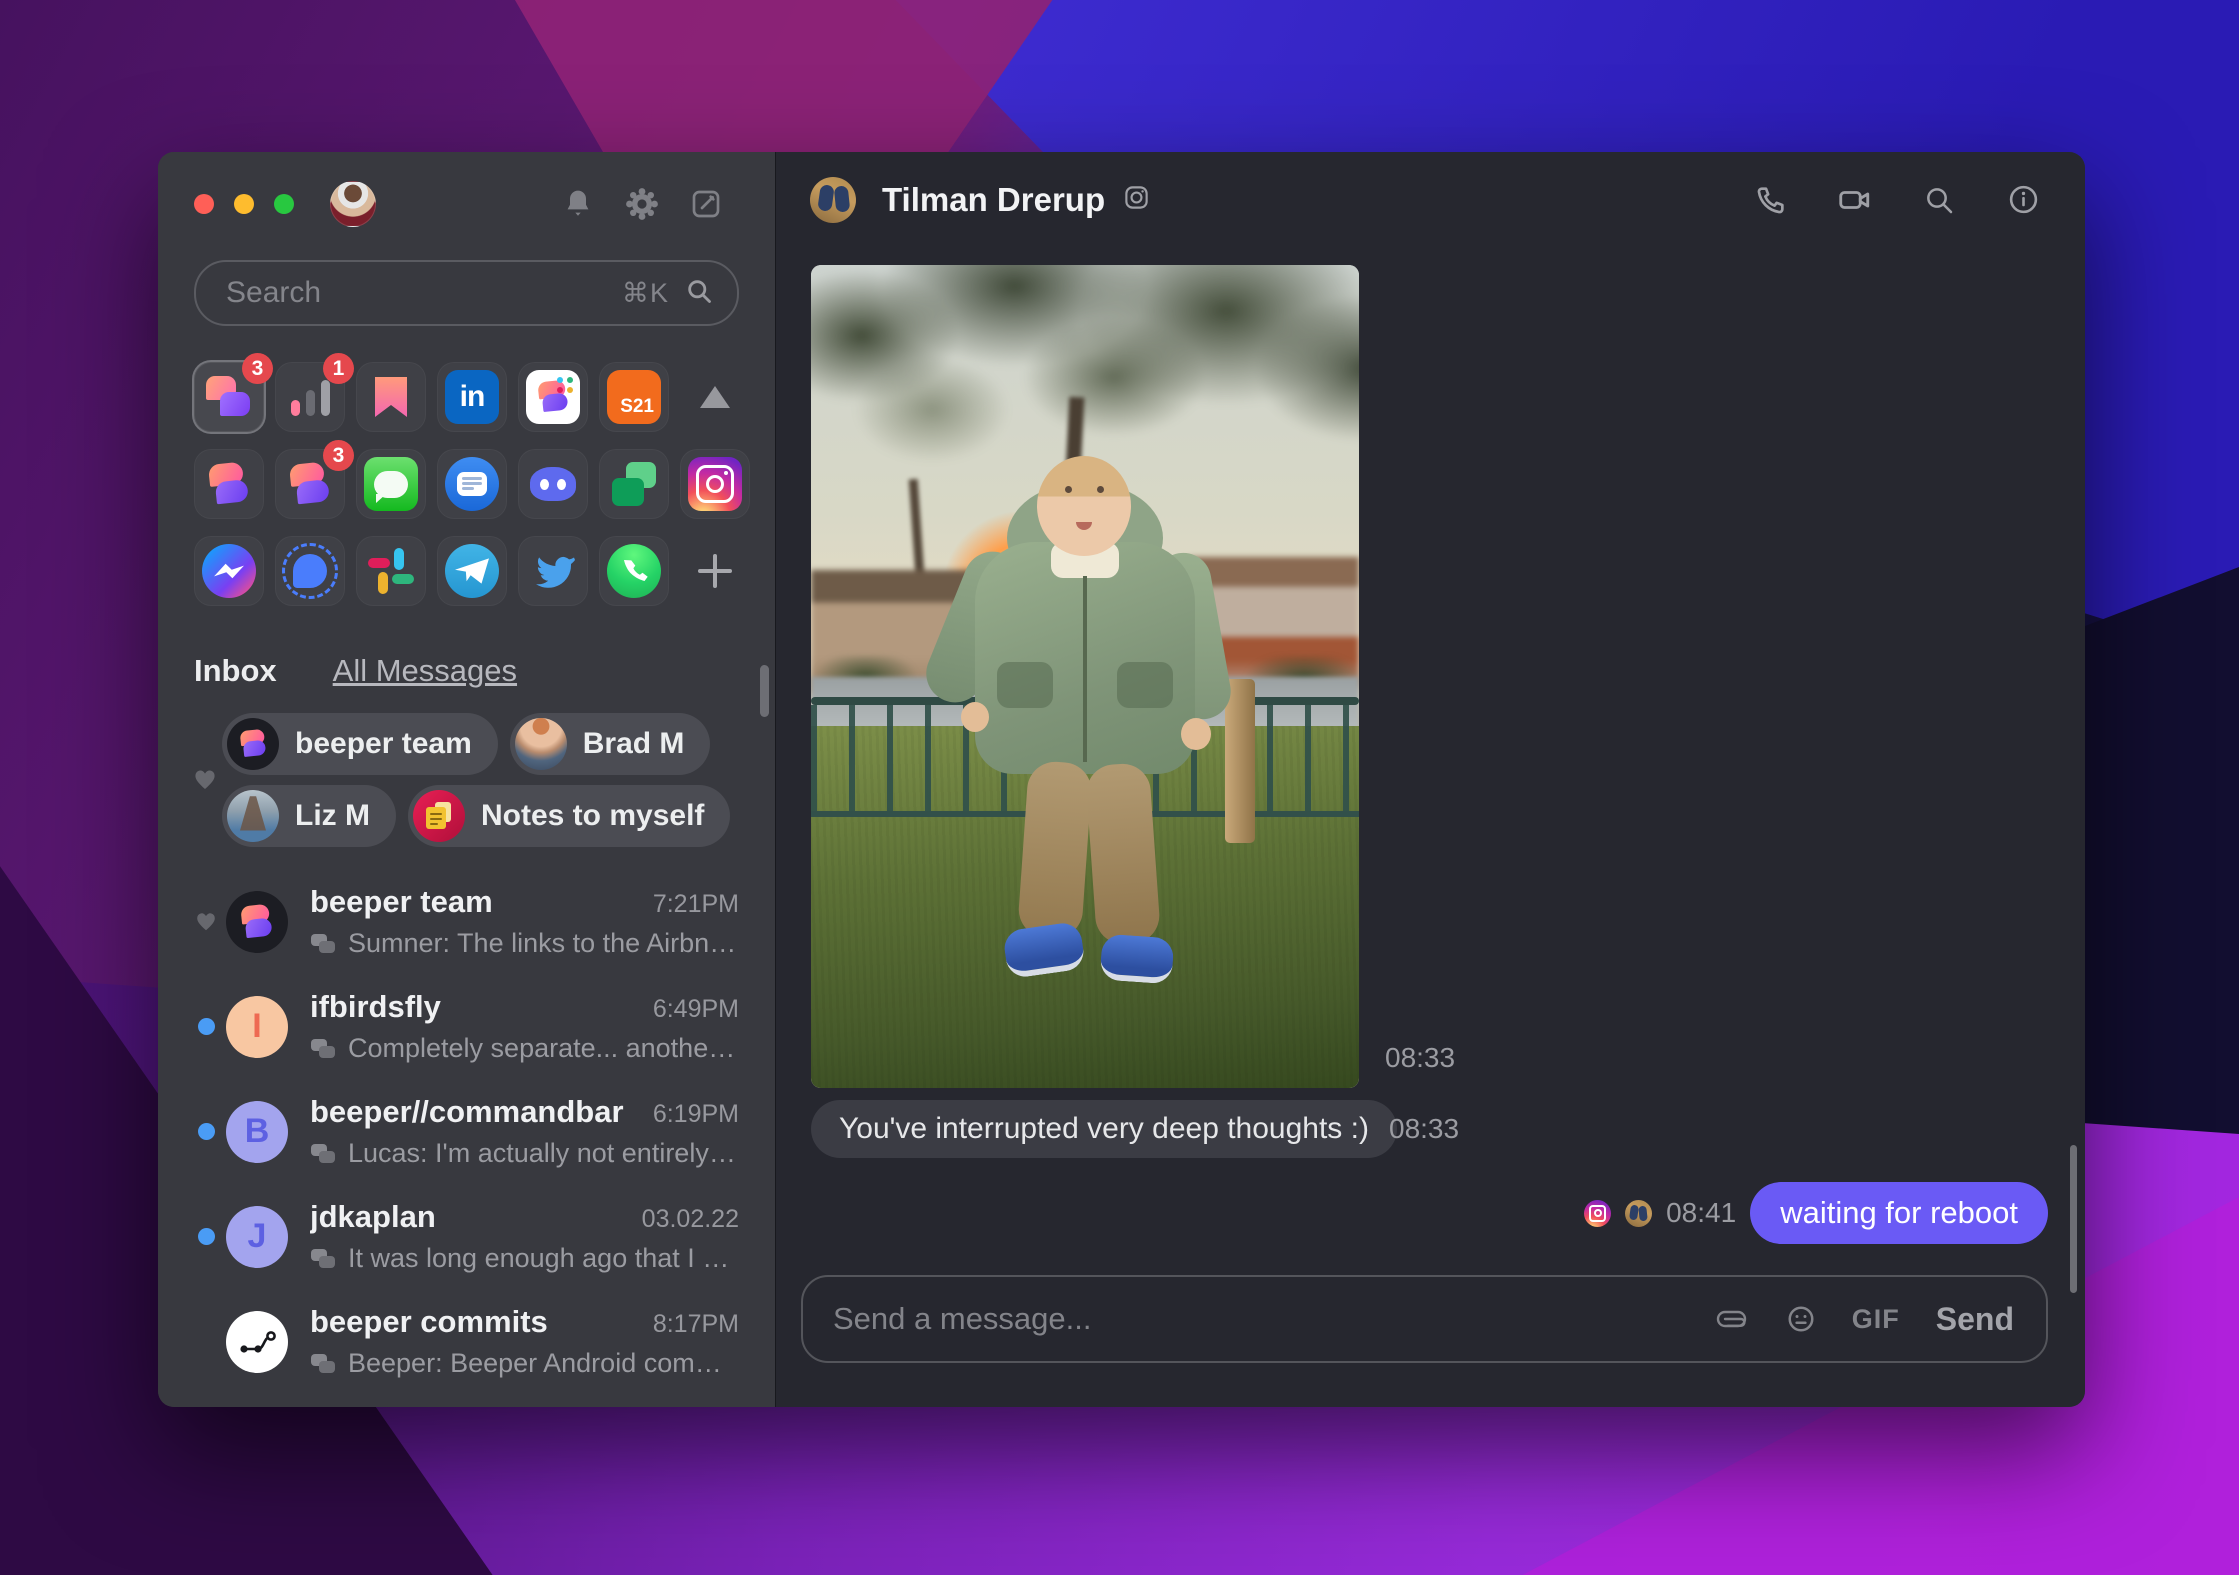 This screenshot has width=2239, height=1575. I want to click on imessage-icon, so click(391, 484).